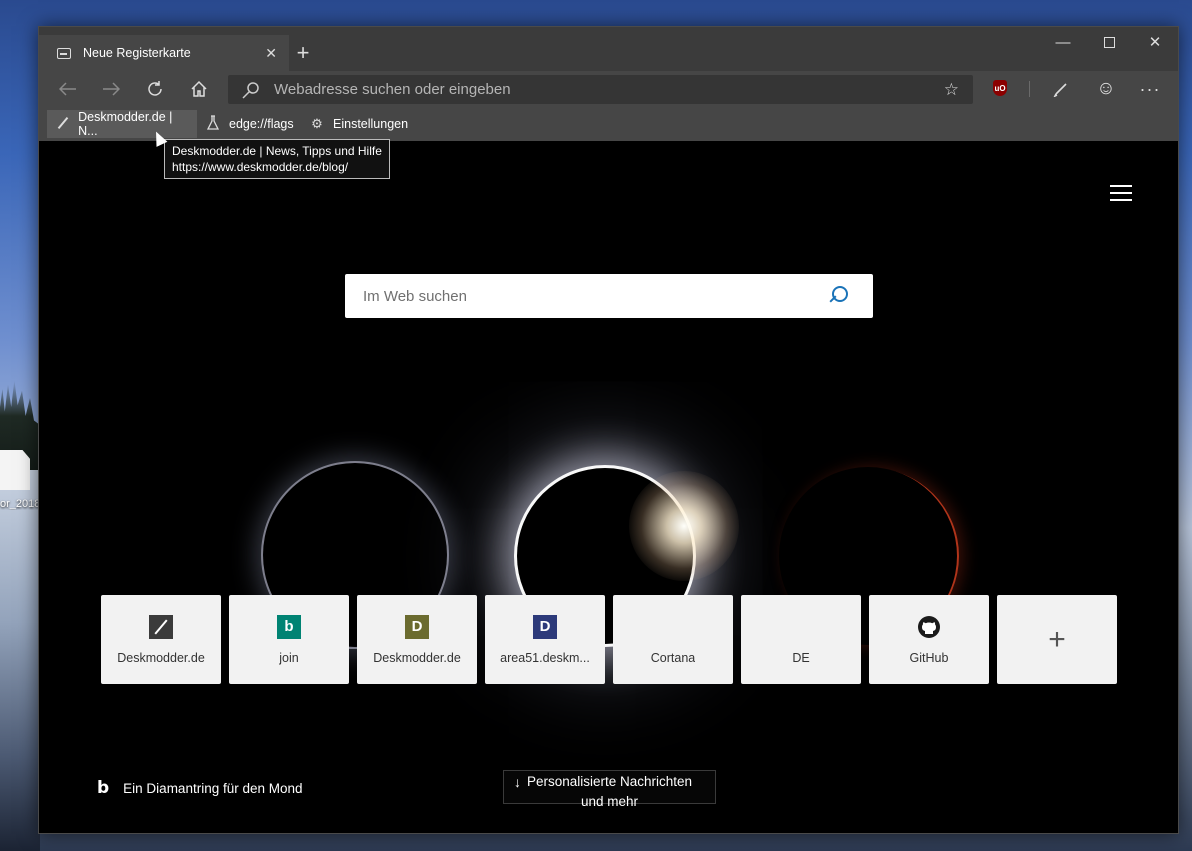 This screenshot has width=1192, height=851. Describe the element at coordinates (929, 639) in the screenshot. I see `top-site-tile: GitHub` at that location.